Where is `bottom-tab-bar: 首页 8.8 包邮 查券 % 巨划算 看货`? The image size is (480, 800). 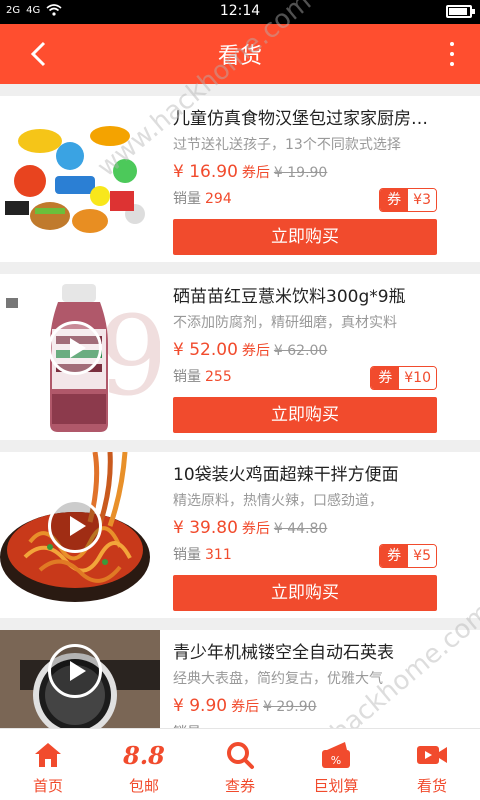
bottom-tab-bar: 首页 8.8 包邮 查券 % 巨划算 看货 is located at coordinates (240, 764).